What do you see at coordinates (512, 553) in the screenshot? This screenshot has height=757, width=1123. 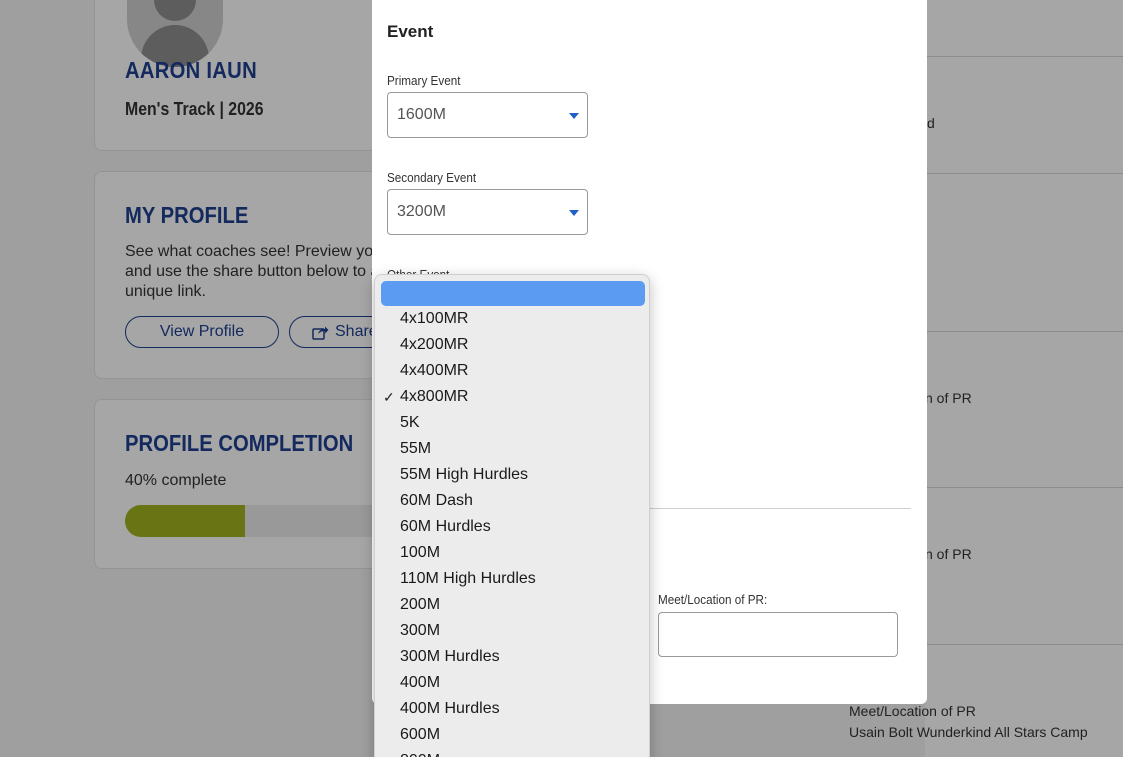 I see `dropdown-option: 100M` at bounding box center [512, 553].